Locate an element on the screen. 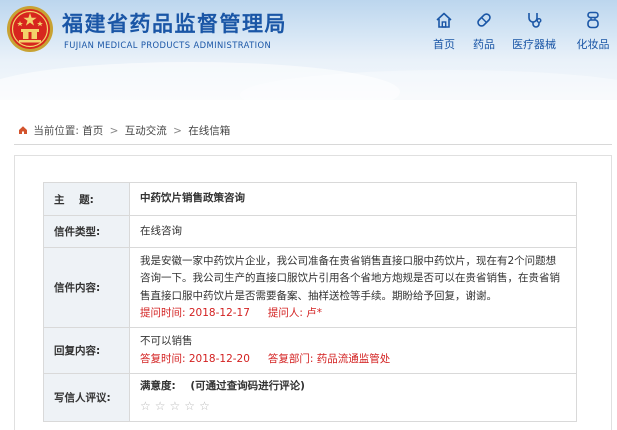 The width and height of the screenshot is (617, 430). row-label: 写信人评议: is located at coordinates (86, 397).